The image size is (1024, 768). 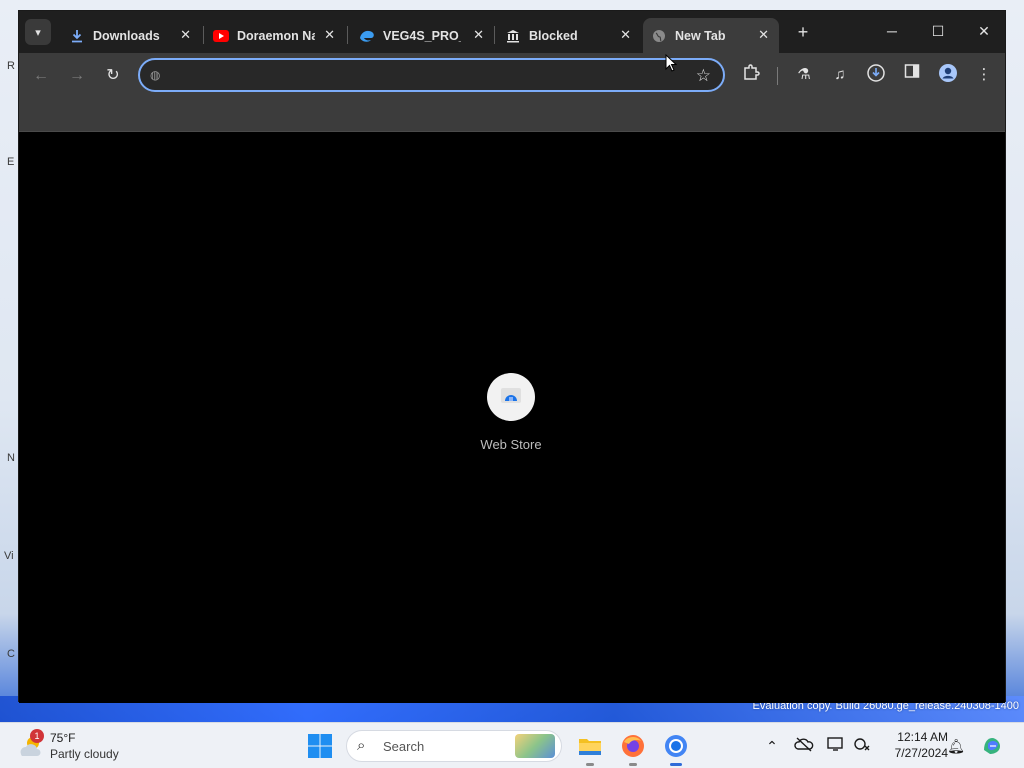 What do you see at coordinates (700, 35) in the screenshot?
I see `tab-title: New Tab` at bounding box center [700, 35].